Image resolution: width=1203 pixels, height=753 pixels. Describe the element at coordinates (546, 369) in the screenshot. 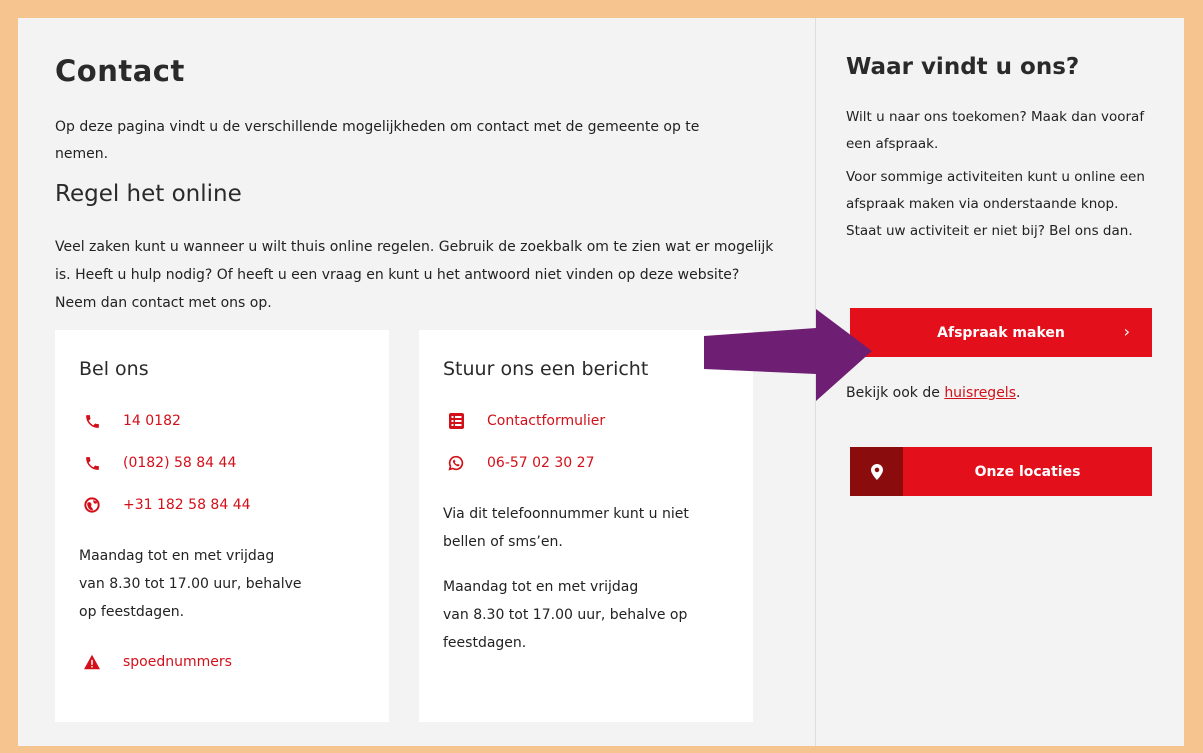

I see `message-card-title: Stuur ons een bericht` at that location.